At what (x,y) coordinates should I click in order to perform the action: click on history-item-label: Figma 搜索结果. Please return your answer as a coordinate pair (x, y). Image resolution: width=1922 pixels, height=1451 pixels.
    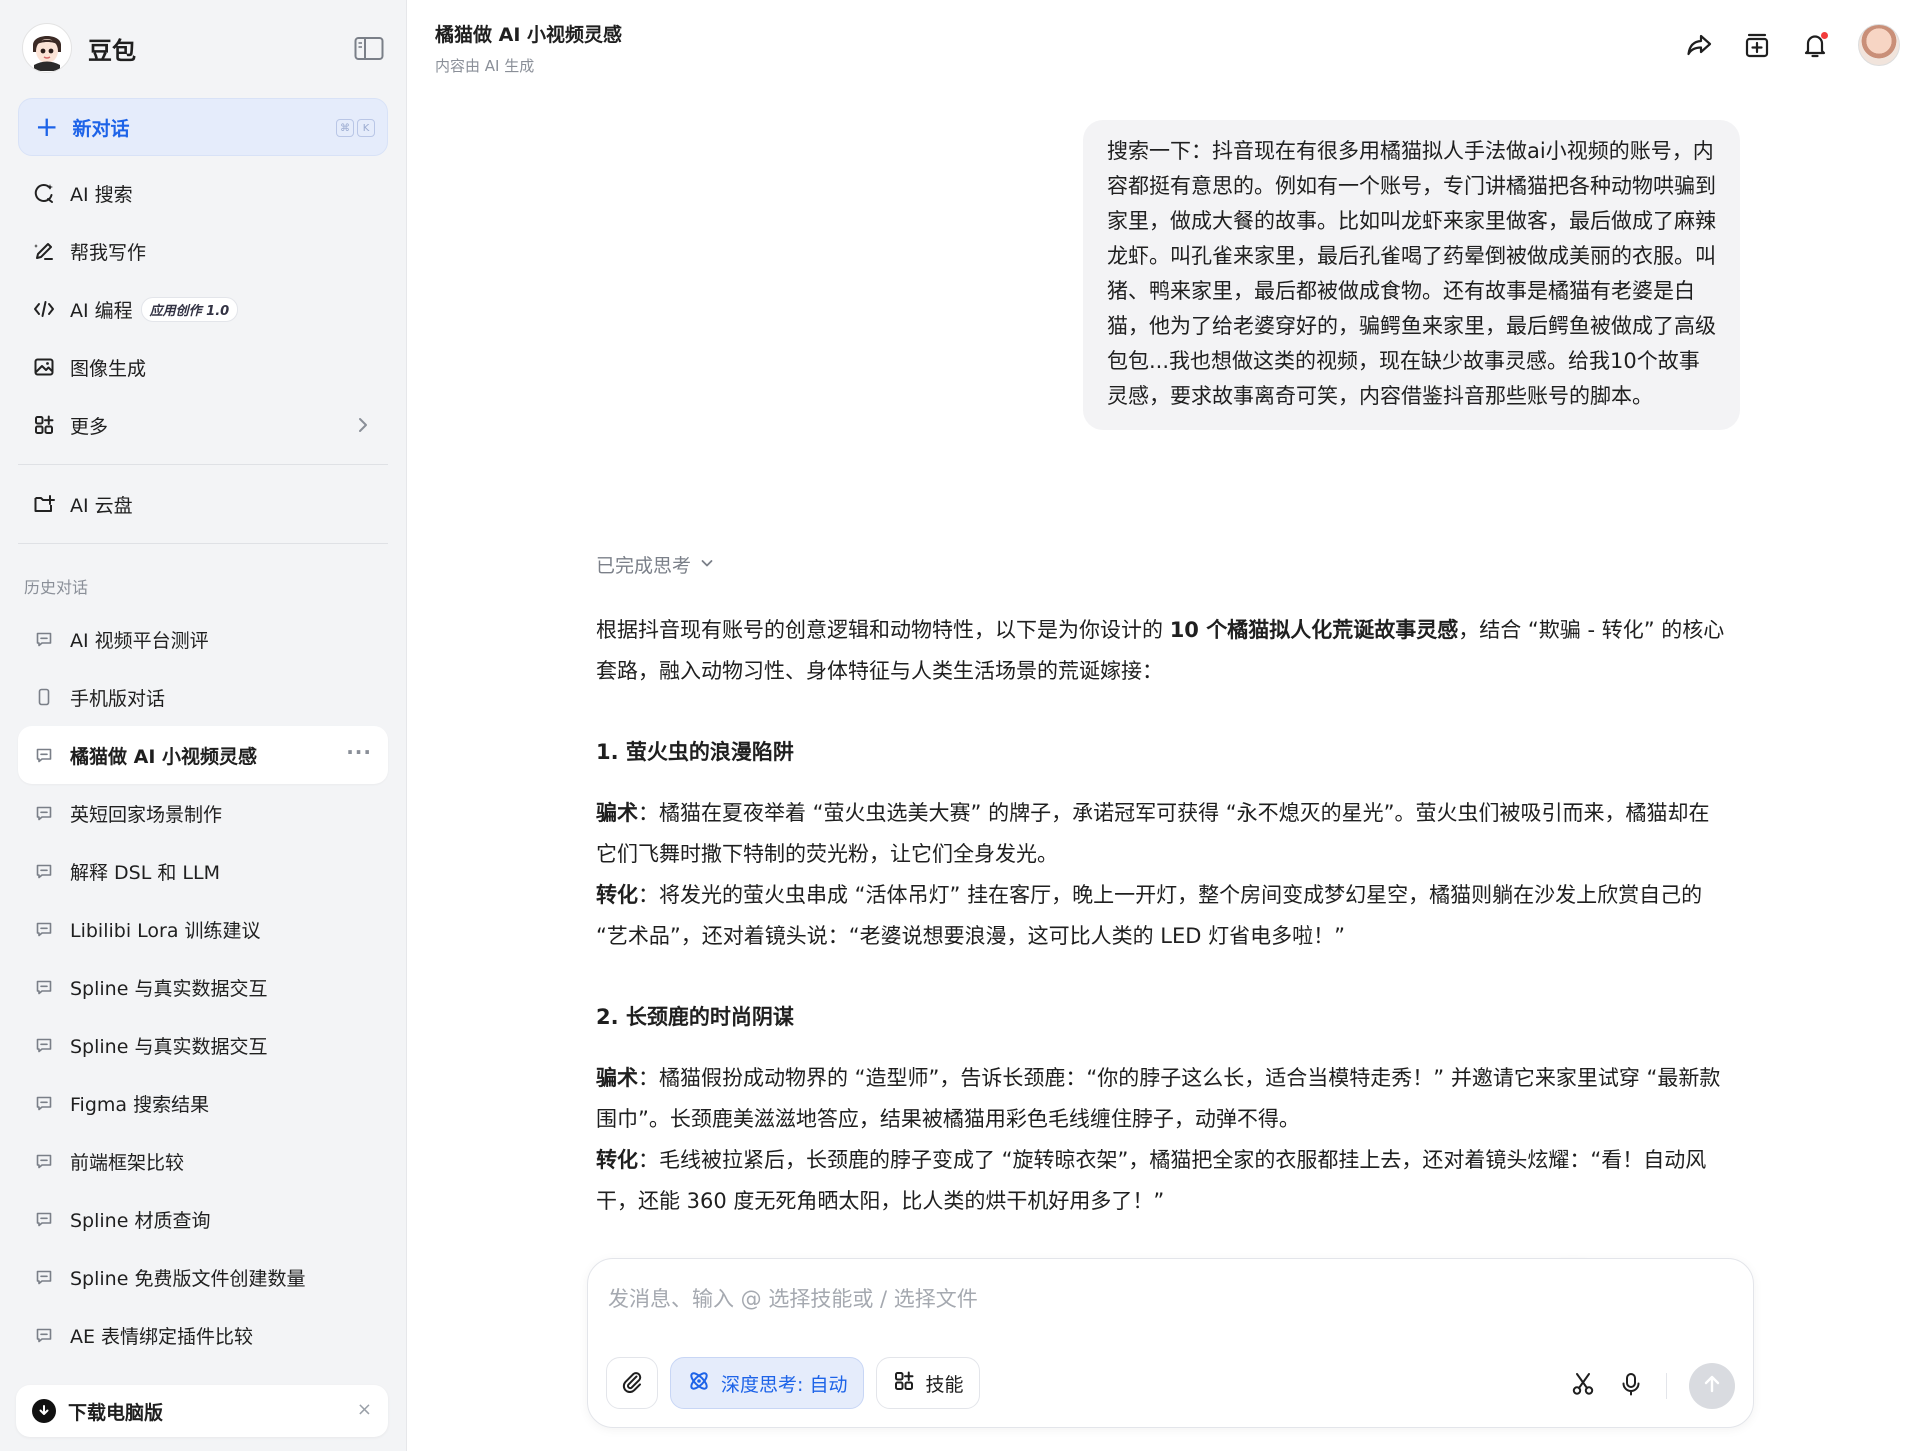
    Looking at the image, I should click on (140, 1104).